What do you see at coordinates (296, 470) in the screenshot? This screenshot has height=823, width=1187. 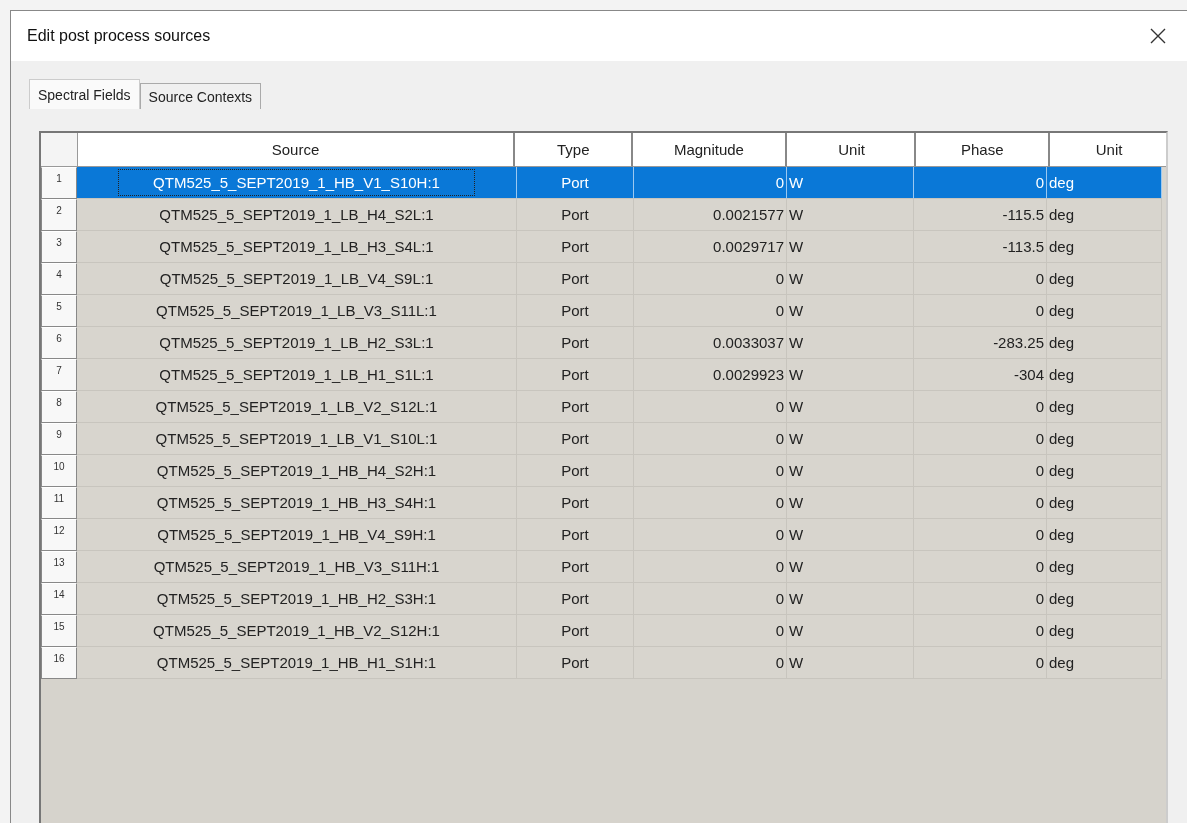 I see `table-cell: QTM525_5_SEPT2019_1_HB_H4_S2H:1` at bounding box center [296, 470].